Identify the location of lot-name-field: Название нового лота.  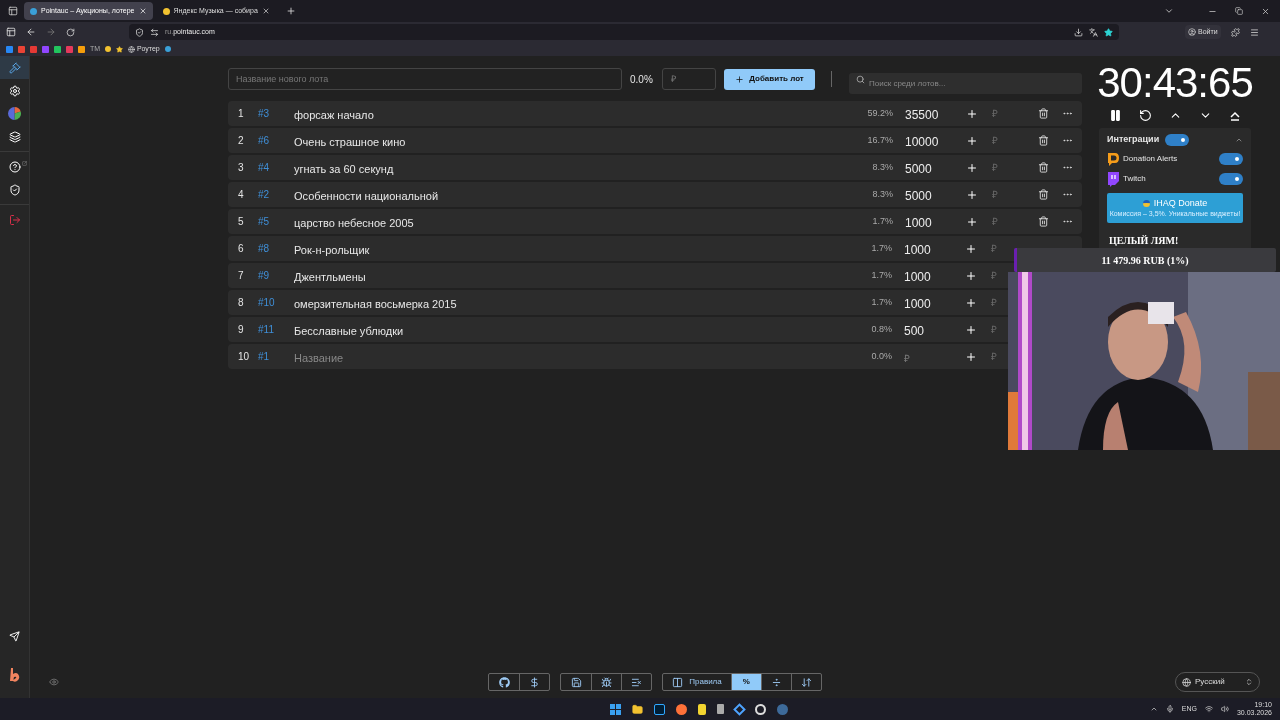
(425, 79).